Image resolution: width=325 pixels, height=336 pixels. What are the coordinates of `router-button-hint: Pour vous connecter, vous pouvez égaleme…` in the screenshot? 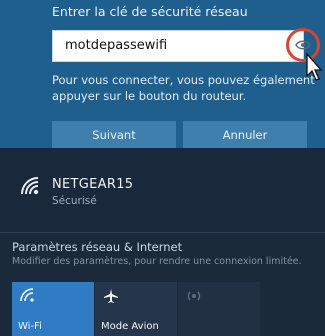 It's located at (183, 88).